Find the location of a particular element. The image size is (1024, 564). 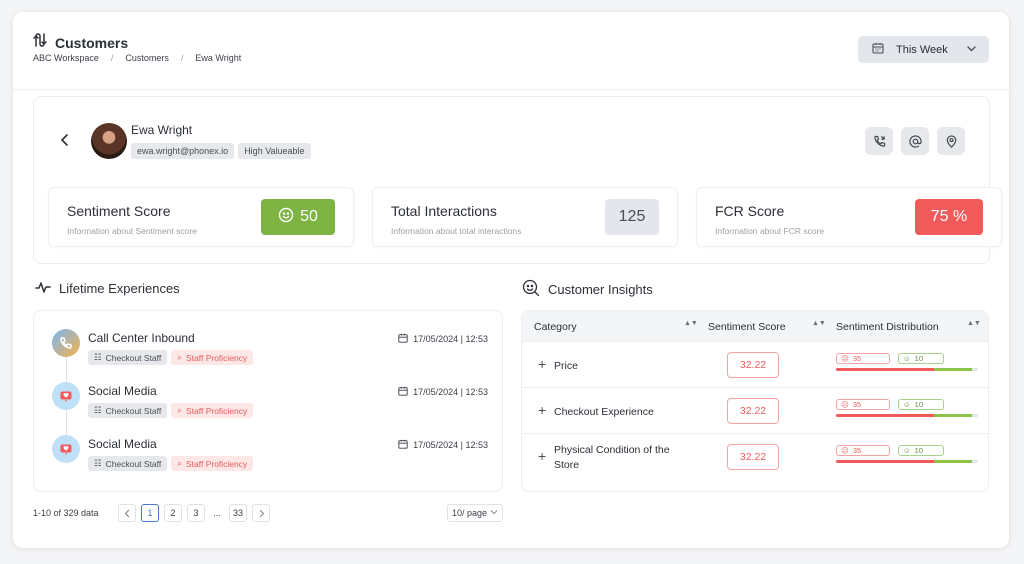

stat-value: 50 is located at coordinates (309, 216).